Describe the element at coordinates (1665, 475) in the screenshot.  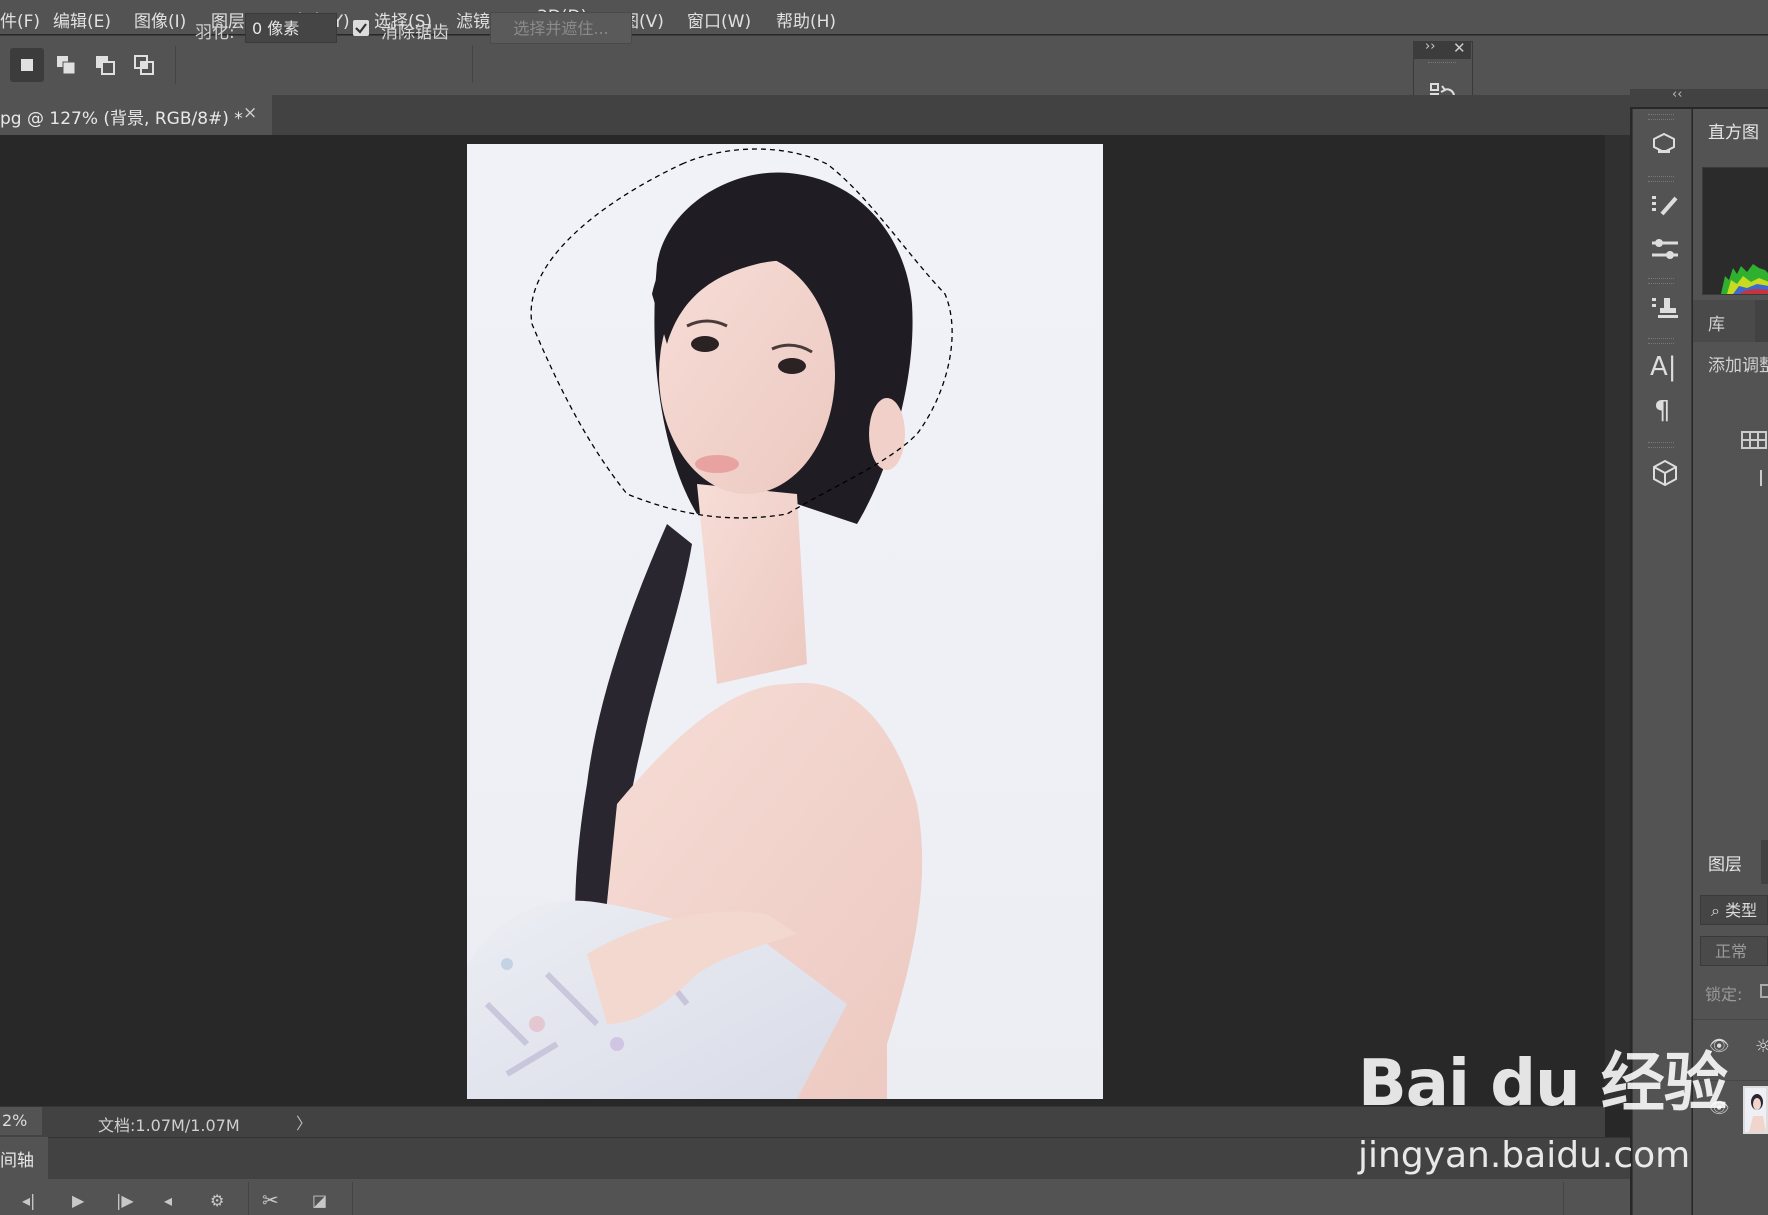
I see `3d-object-icon` at that location.